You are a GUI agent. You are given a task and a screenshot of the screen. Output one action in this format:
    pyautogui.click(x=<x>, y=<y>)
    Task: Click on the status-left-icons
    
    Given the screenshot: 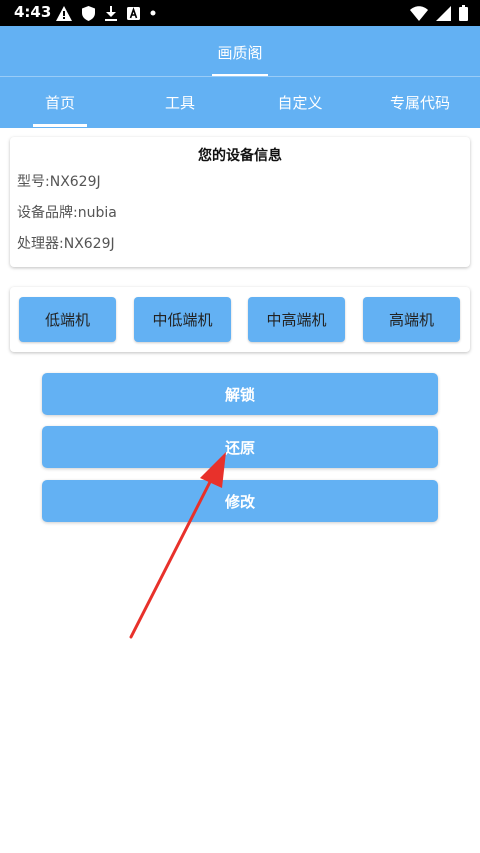 What is the action you would take?
    pyautogui.click(x=106, y=13)
    